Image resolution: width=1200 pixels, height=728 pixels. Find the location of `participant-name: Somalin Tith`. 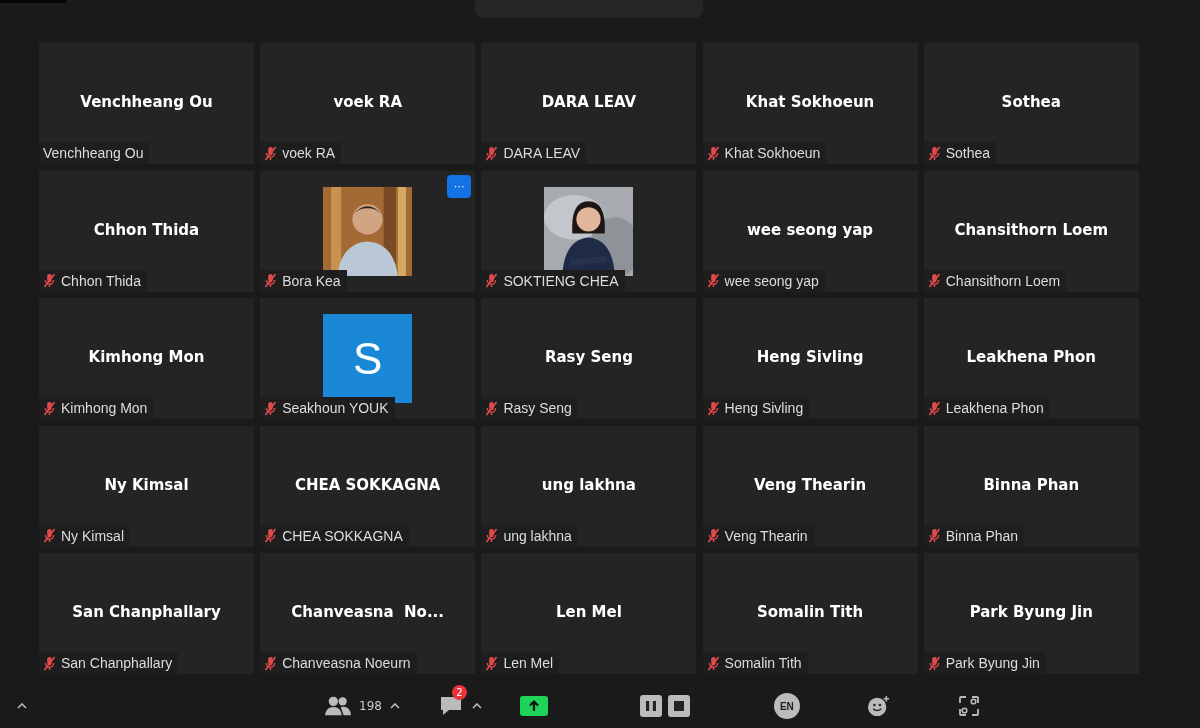

participant-name: Somalin Tith is located at coordinates (810, 612).